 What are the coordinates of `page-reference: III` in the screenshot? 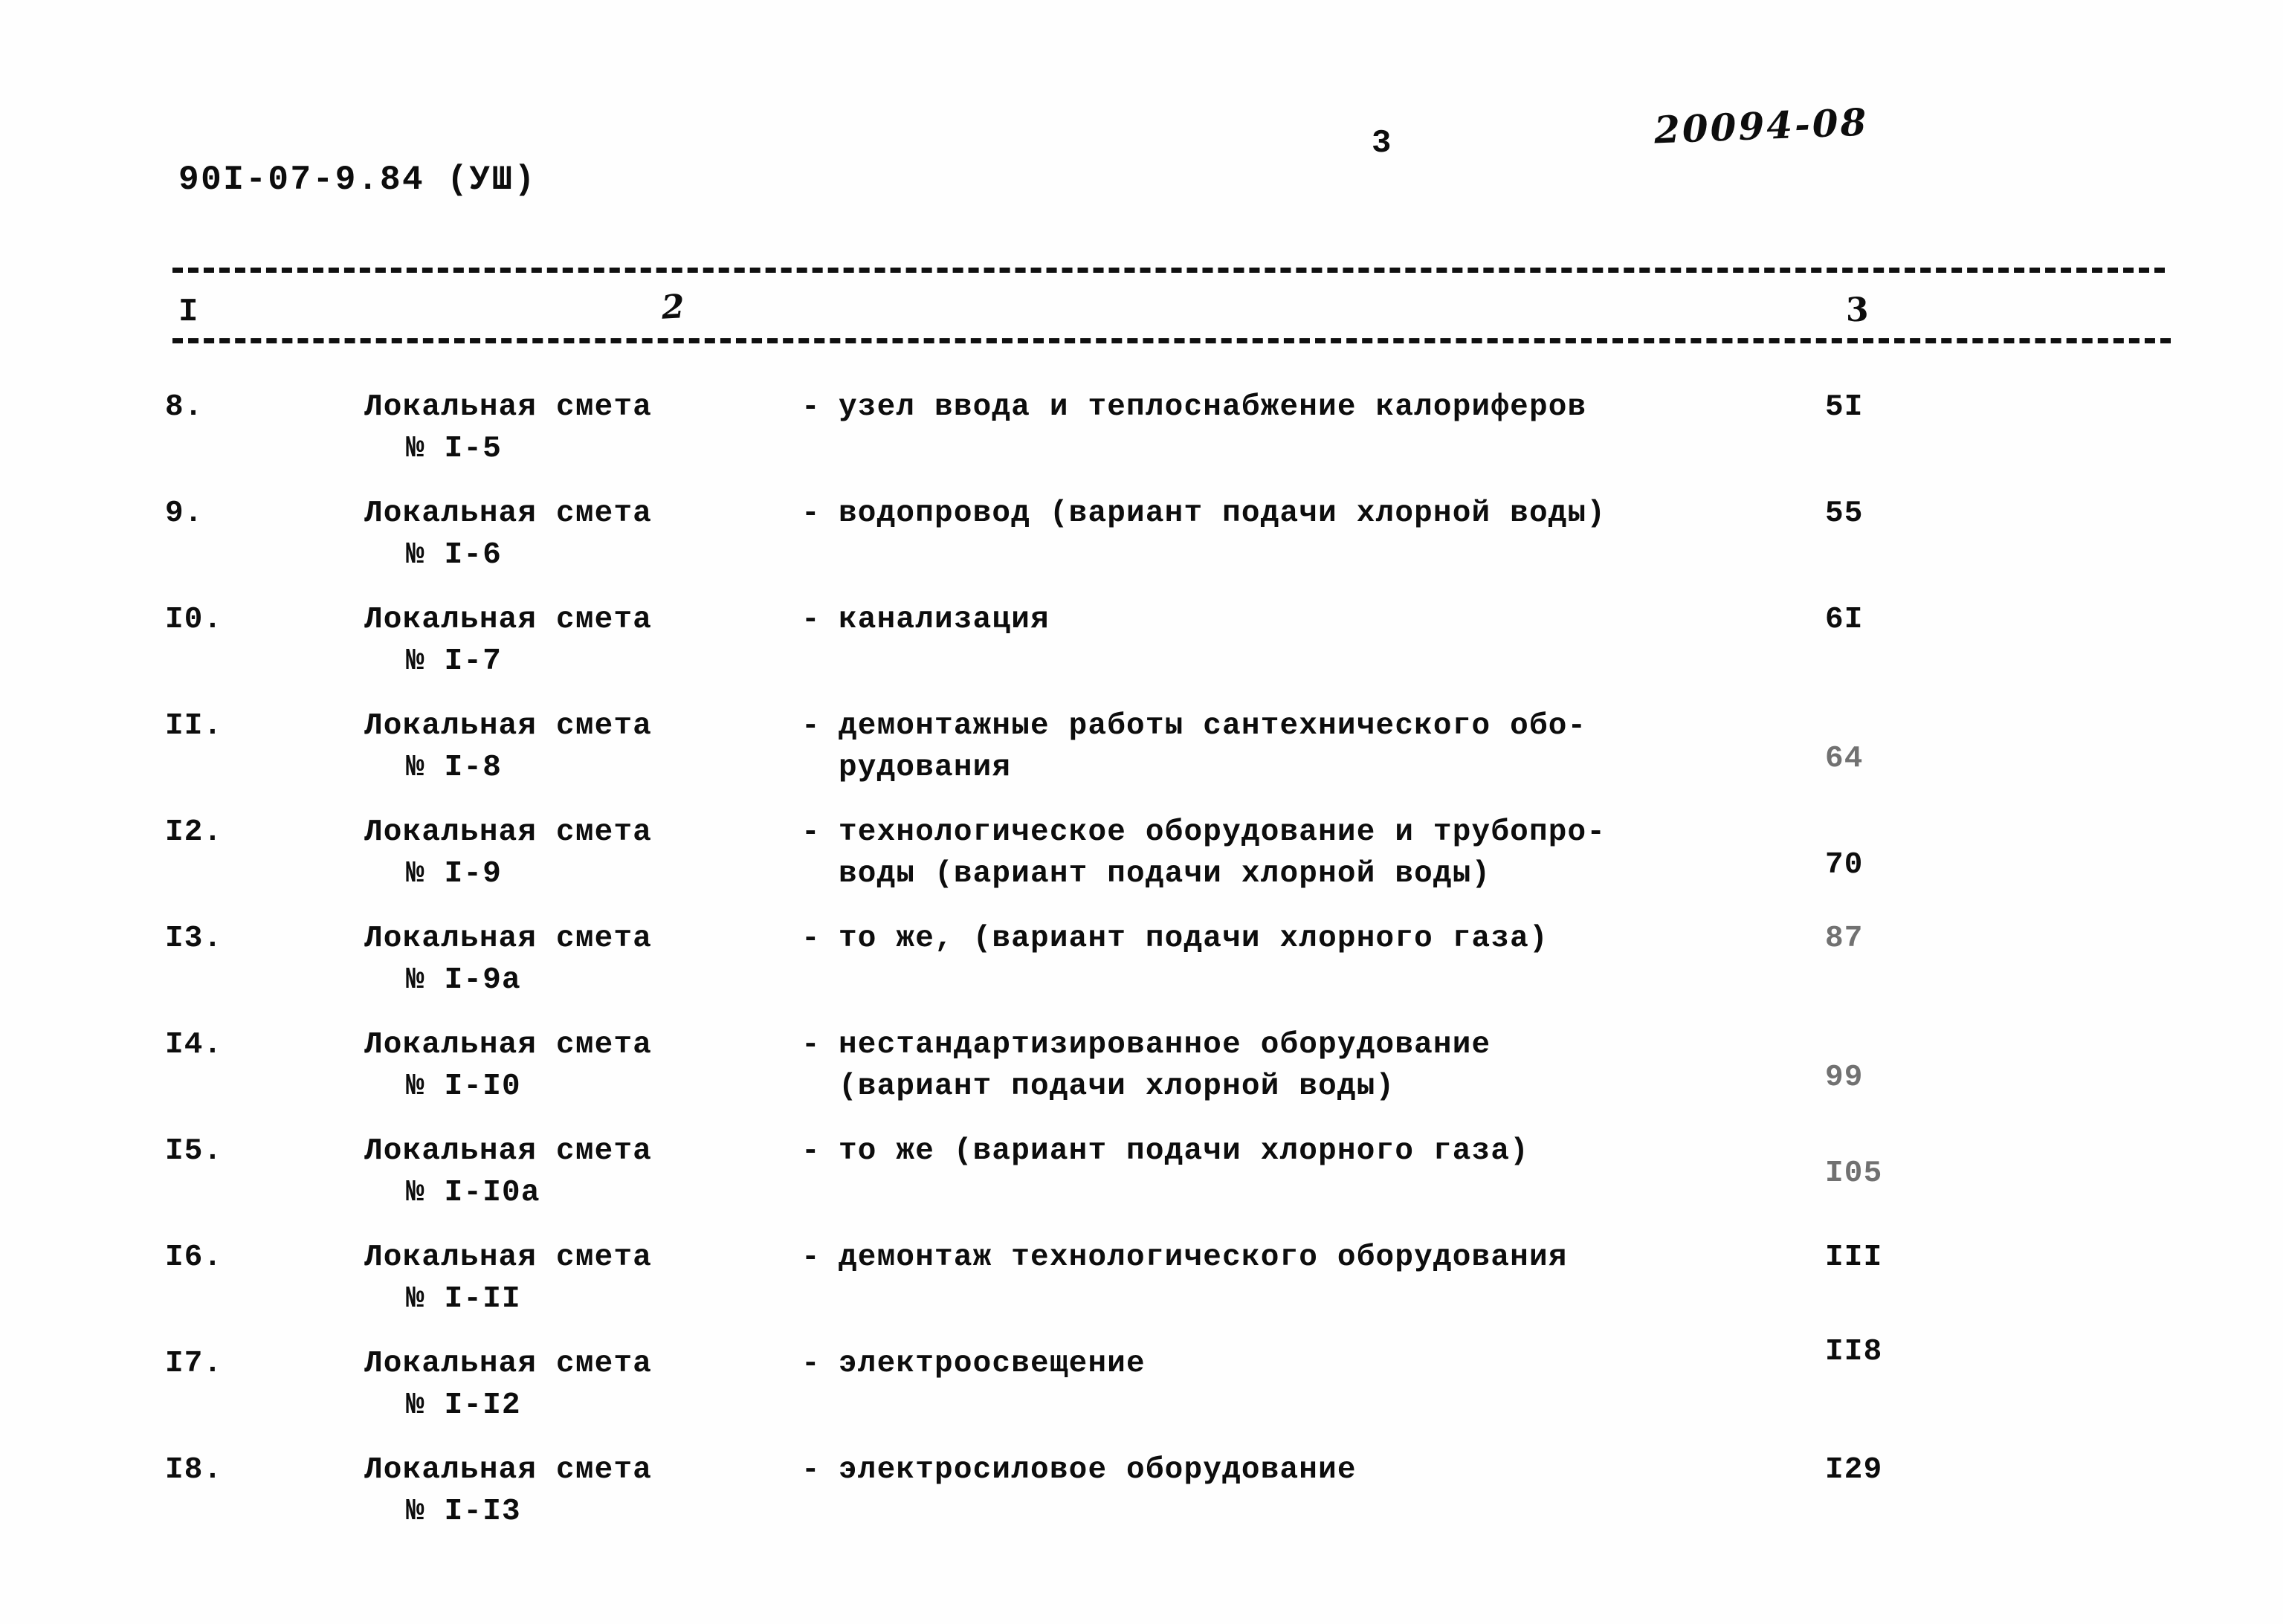 It's located at (1854, 1258).